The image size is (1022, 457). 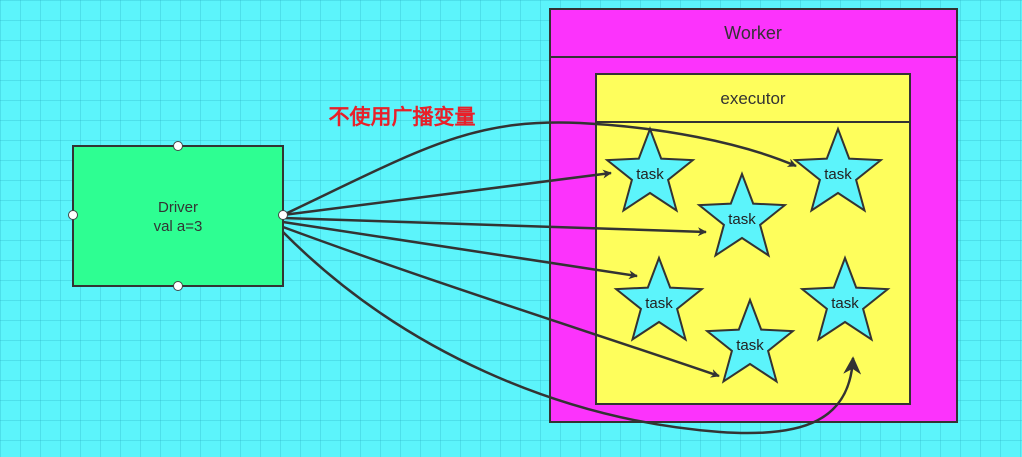 I want to click on resize-handle-left, so click(x=73, y=215).